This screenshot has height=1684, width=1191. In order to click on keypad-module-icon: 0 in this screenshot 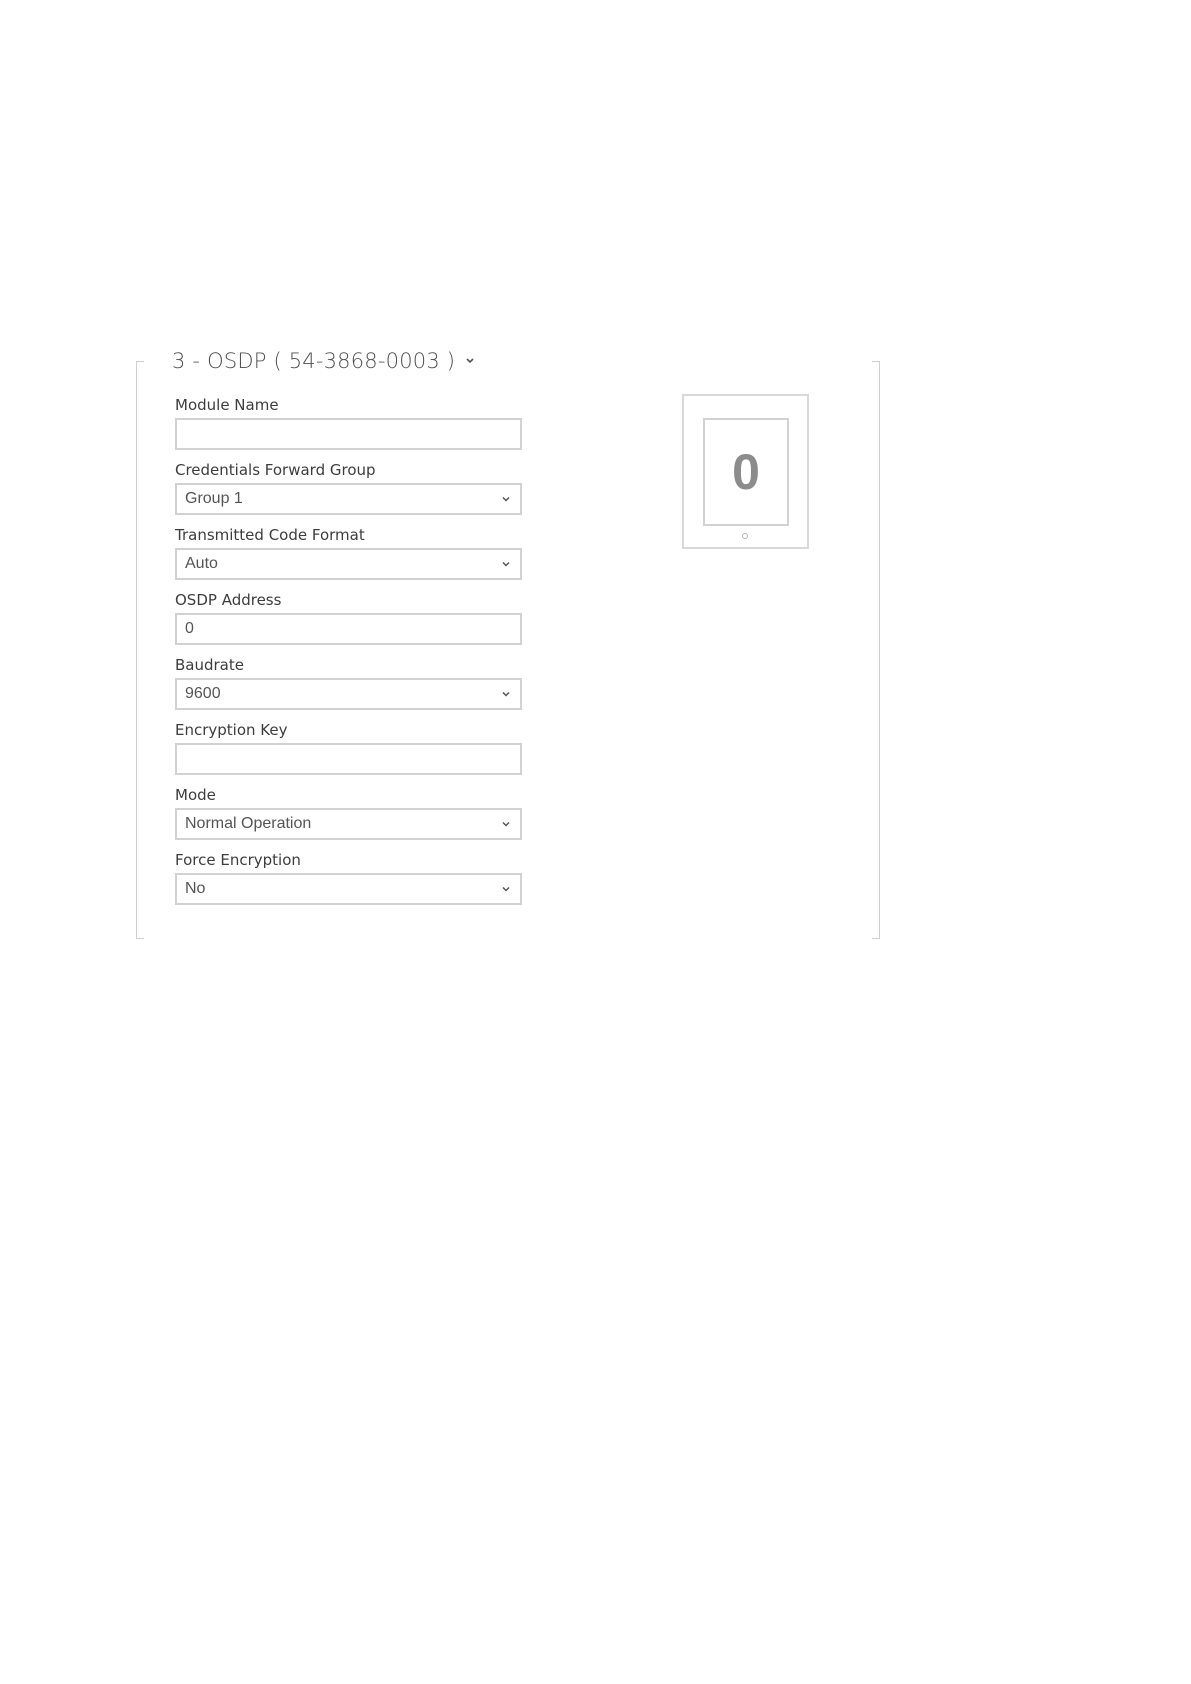, I will do `click(745, 471)`.